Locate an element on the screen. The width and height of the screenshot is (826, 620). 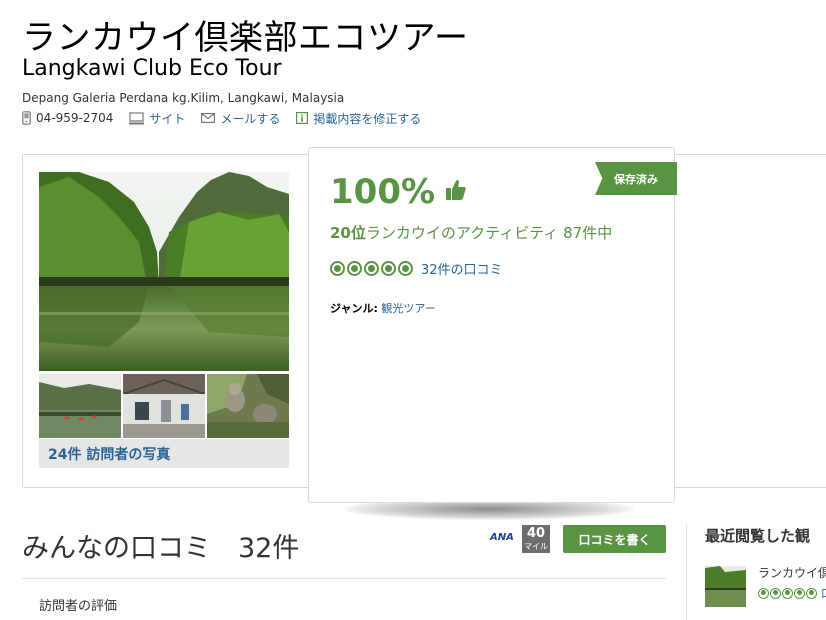
visitor-photos-link: 24件 訪問者の写真 is located at coordinates (164, 453).